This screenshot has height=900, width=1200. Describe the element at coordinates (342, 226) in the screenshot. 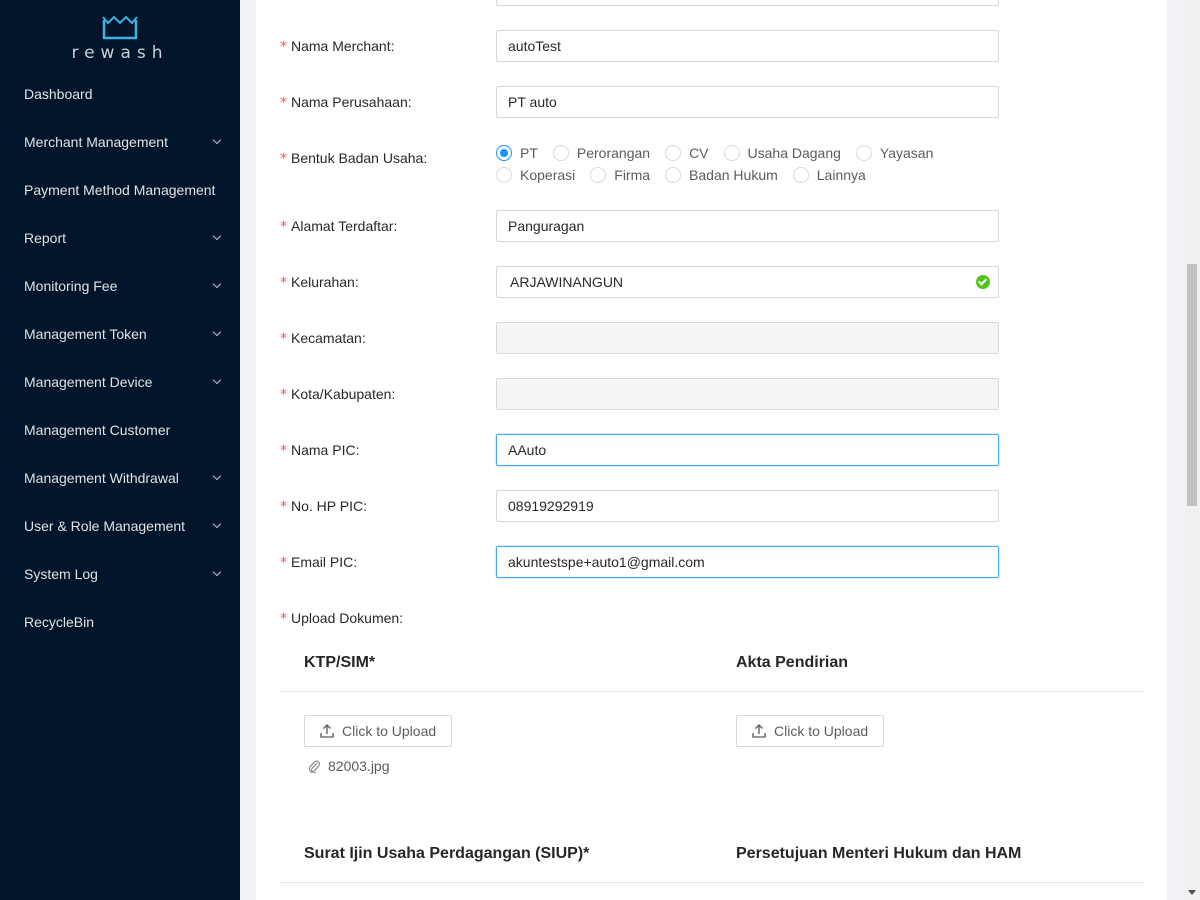

I see `label-text: Alamat Terdaftar` at that location.